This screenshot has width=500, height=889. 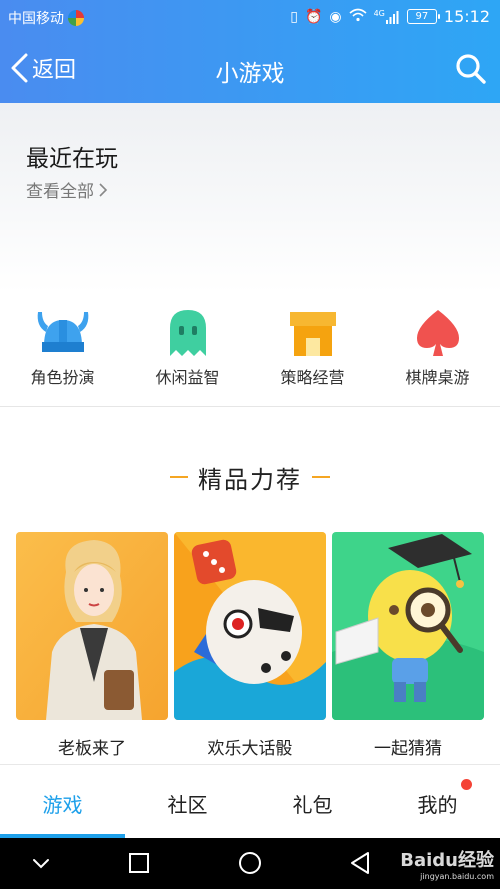 What do you see at coordinates (408, 749) in the screenshot?
I see `game-name: 一起猜猜` at bounding box center [408, 749].